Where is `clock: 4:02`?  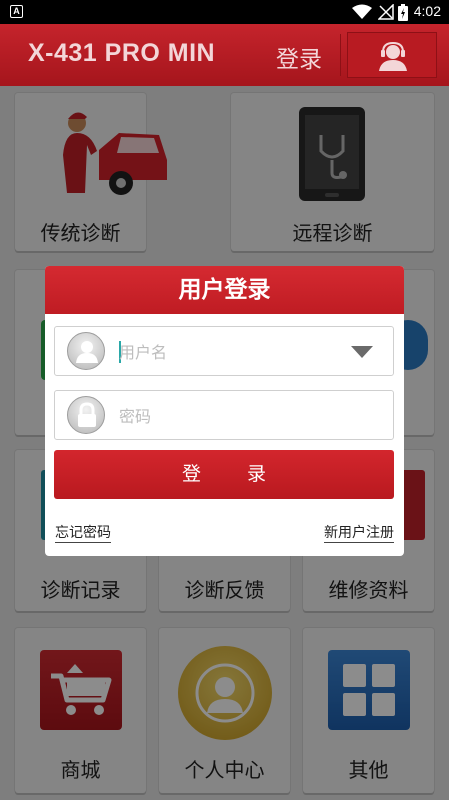 clock: 4:02 is located at coordinates (427, 11).